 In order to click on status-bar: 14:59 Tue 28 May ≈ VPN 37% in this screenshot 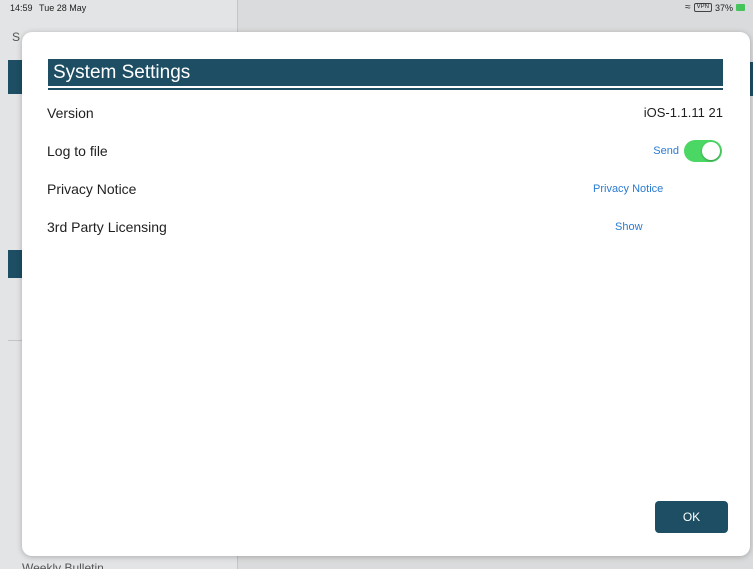, I will do `click(376, 8)`.